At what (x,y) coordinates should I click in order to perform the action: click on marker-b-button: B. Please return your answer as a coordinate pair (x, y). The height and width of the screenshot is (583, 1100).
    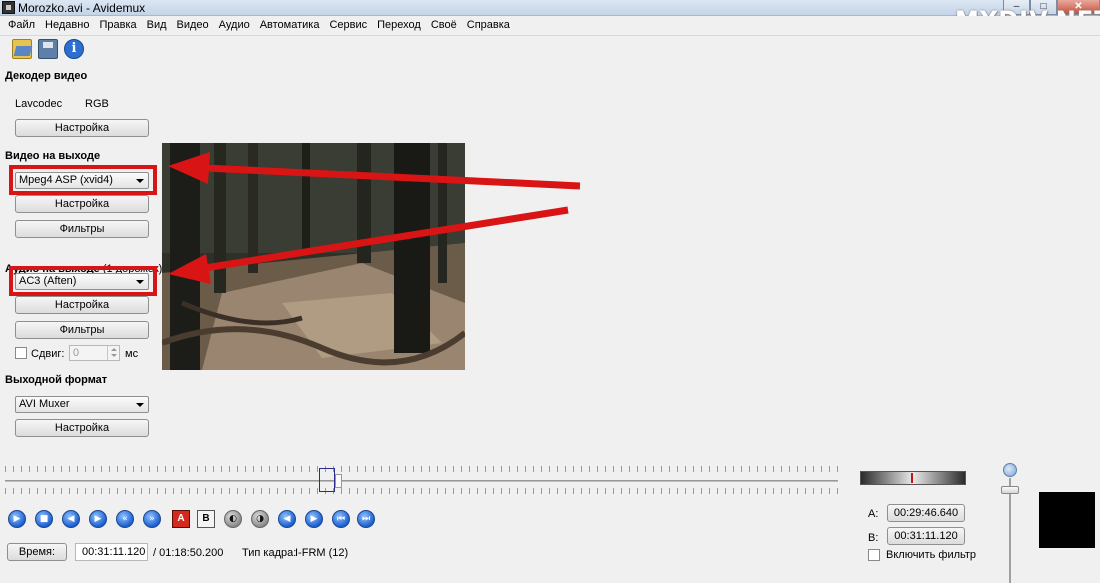
    Looking at the image, I should click on (206, 519).